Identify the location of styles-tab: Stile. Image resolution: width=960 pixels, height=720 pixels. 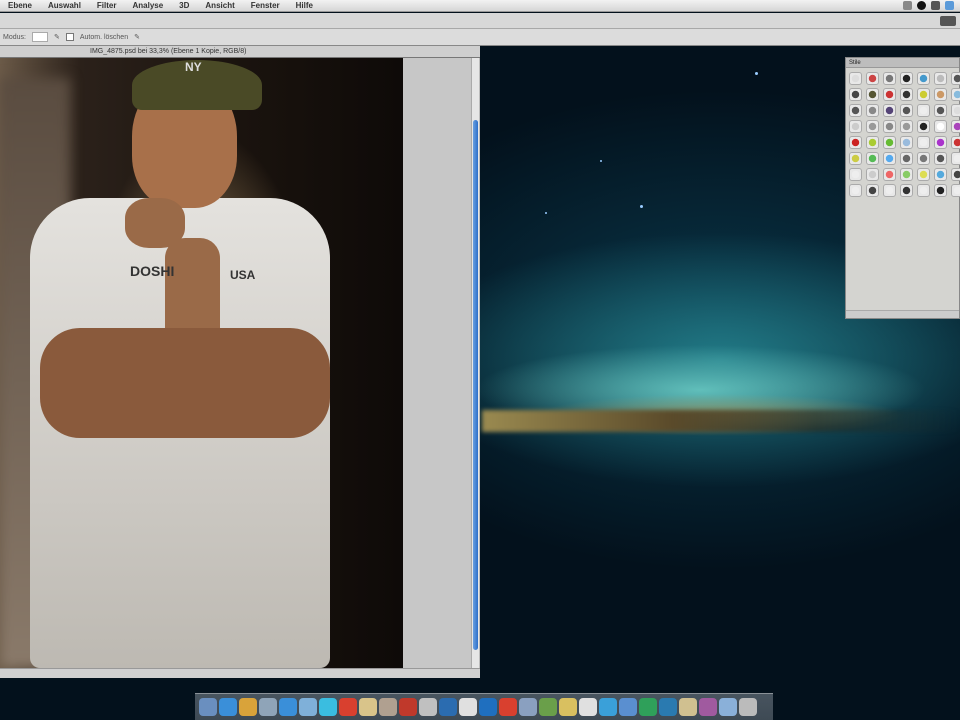
(902, 63).